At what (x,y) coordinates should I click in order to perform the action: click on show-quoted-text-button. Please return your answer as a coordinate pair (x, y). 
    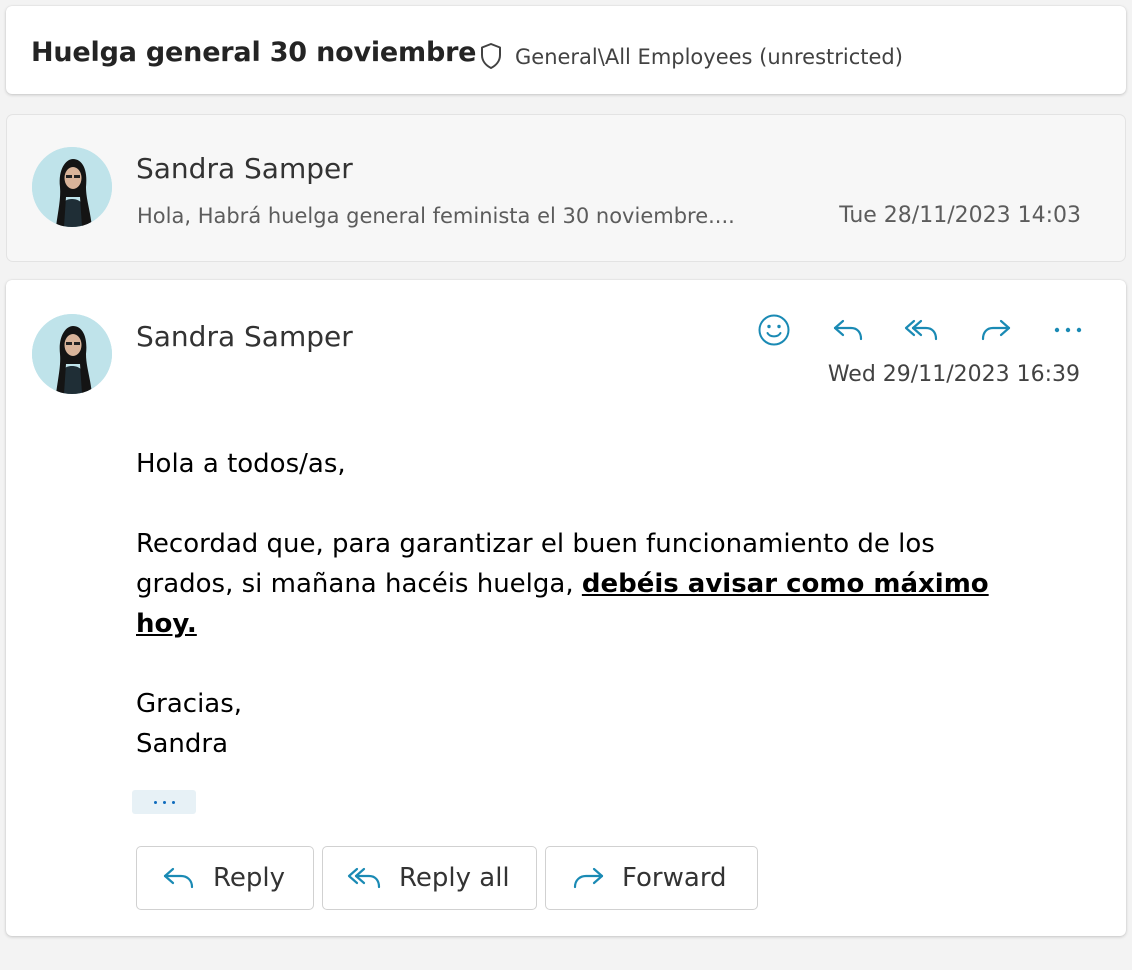
    Looking at the image, I should click on (164, 802).